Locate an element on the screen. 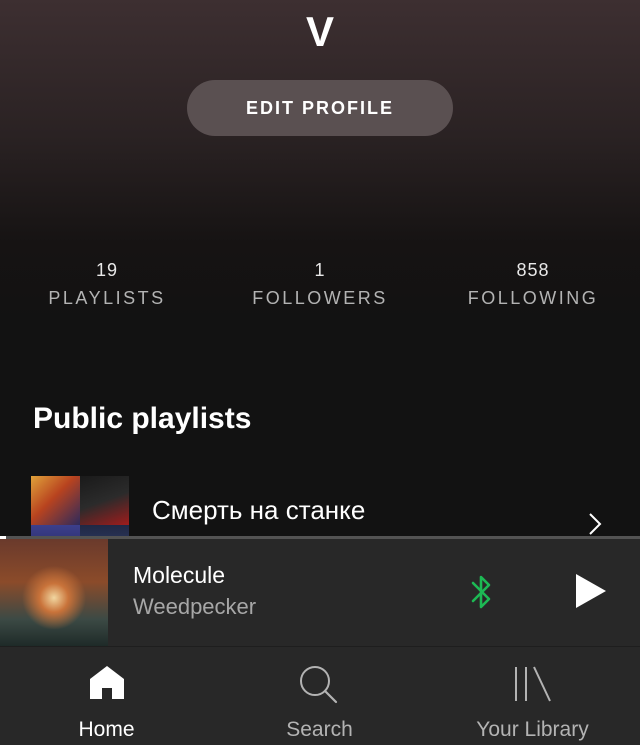  playlist-row: Смерть на станке is located at coordinates (320, 508).